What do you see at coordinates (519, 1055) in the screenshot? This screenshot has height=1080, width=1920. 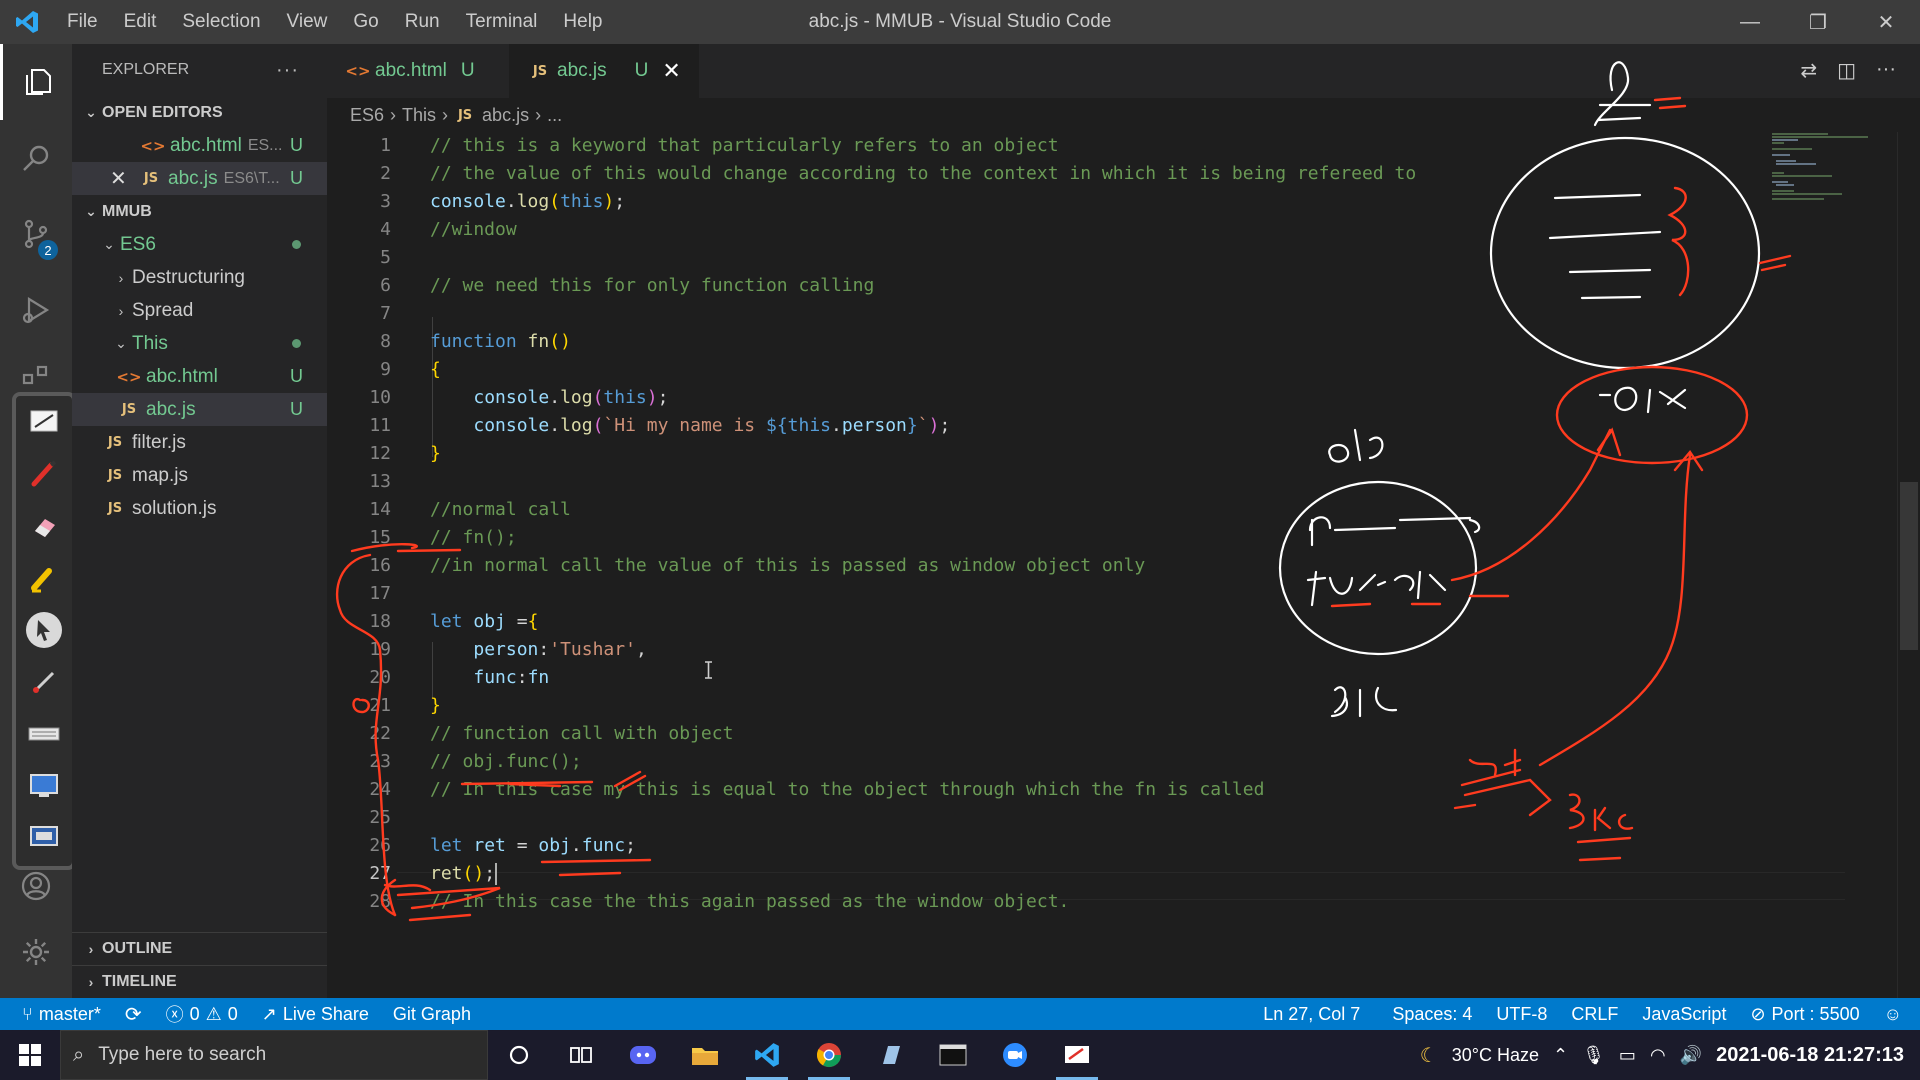 I see `cortana-icon` at bounding box center [519, 1055].